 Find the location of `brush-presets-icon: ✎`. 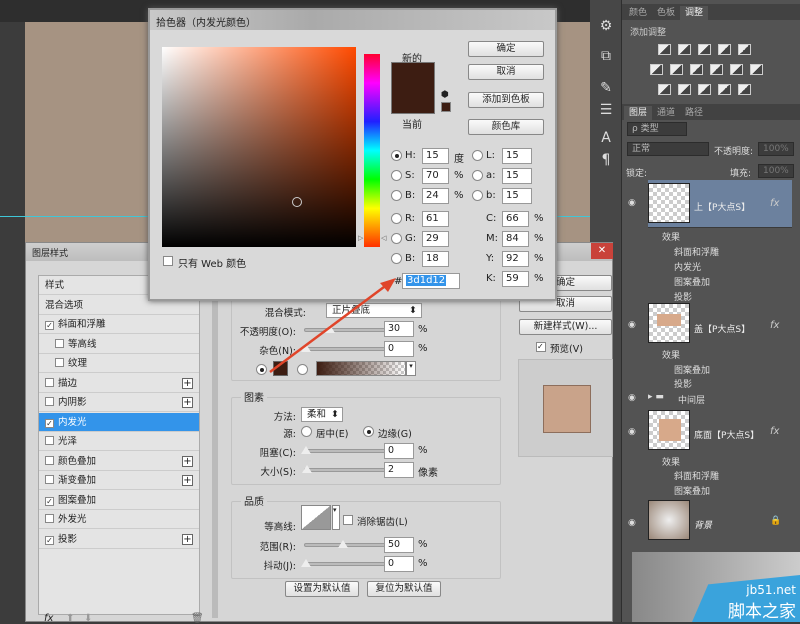

brush-presets-icon: ✎ is located at coordinates (606, 88).